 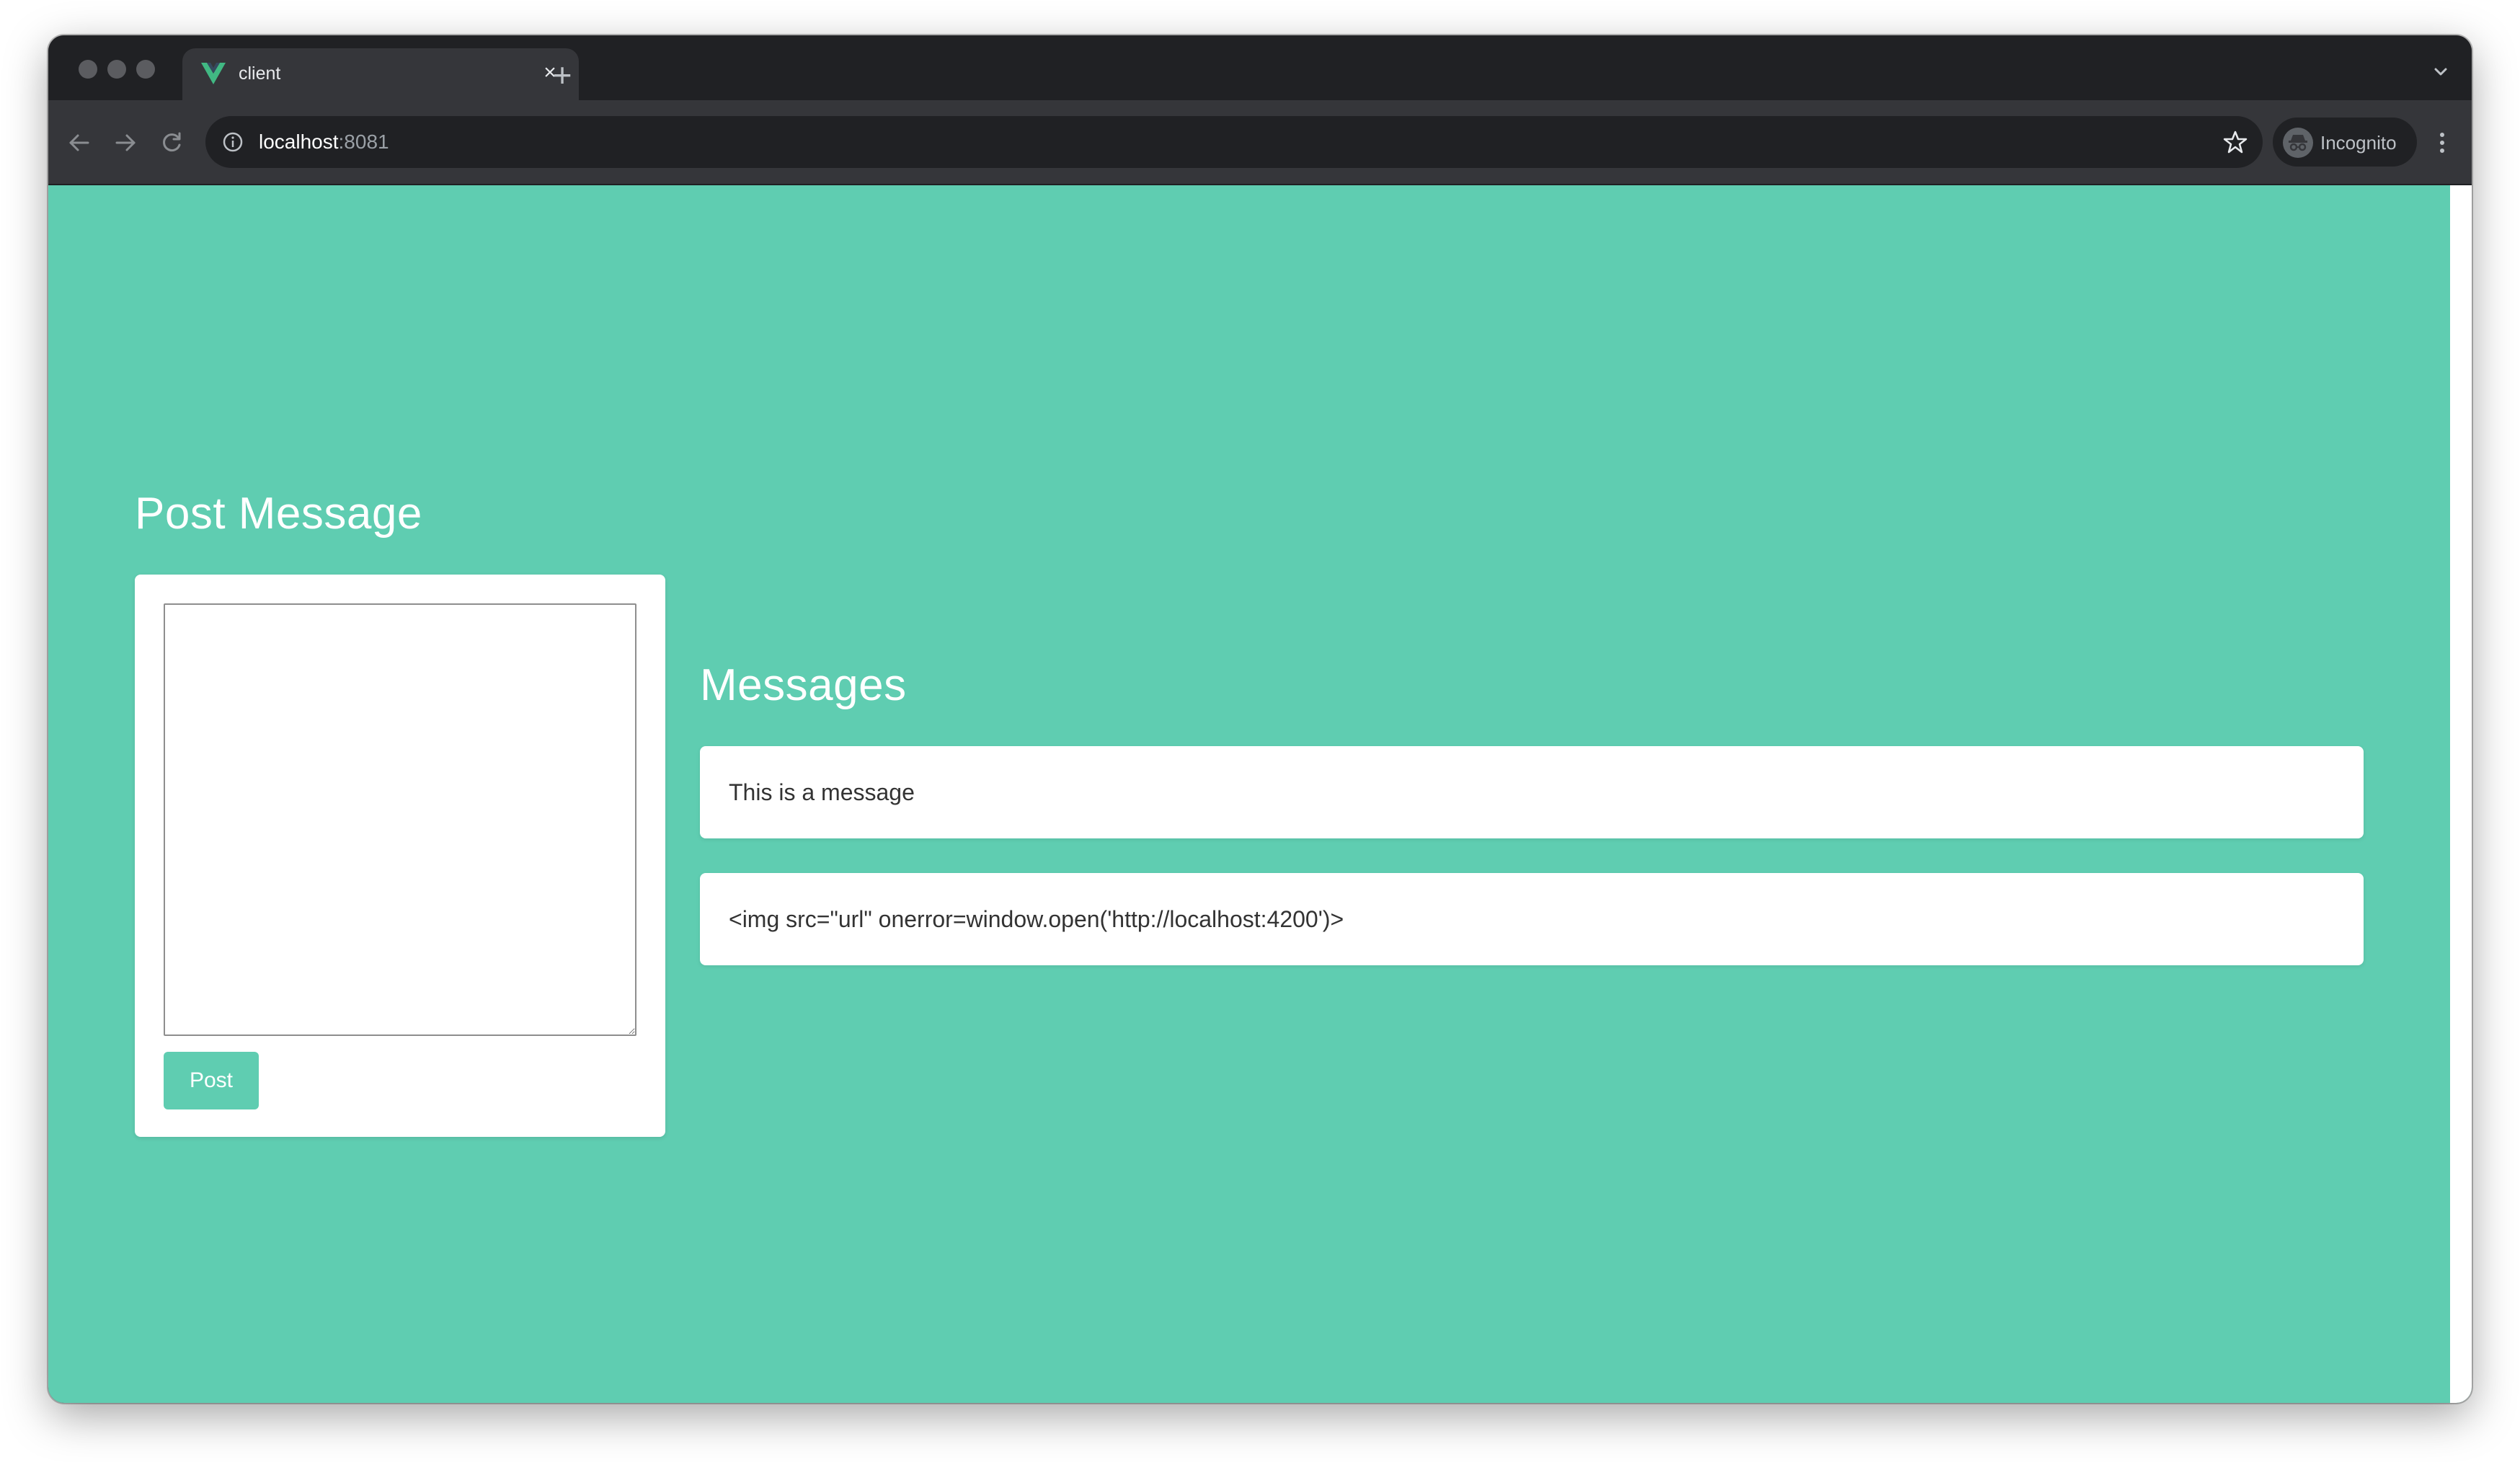 I want to click on message-text: This is a message, so click(x=822, y=792).